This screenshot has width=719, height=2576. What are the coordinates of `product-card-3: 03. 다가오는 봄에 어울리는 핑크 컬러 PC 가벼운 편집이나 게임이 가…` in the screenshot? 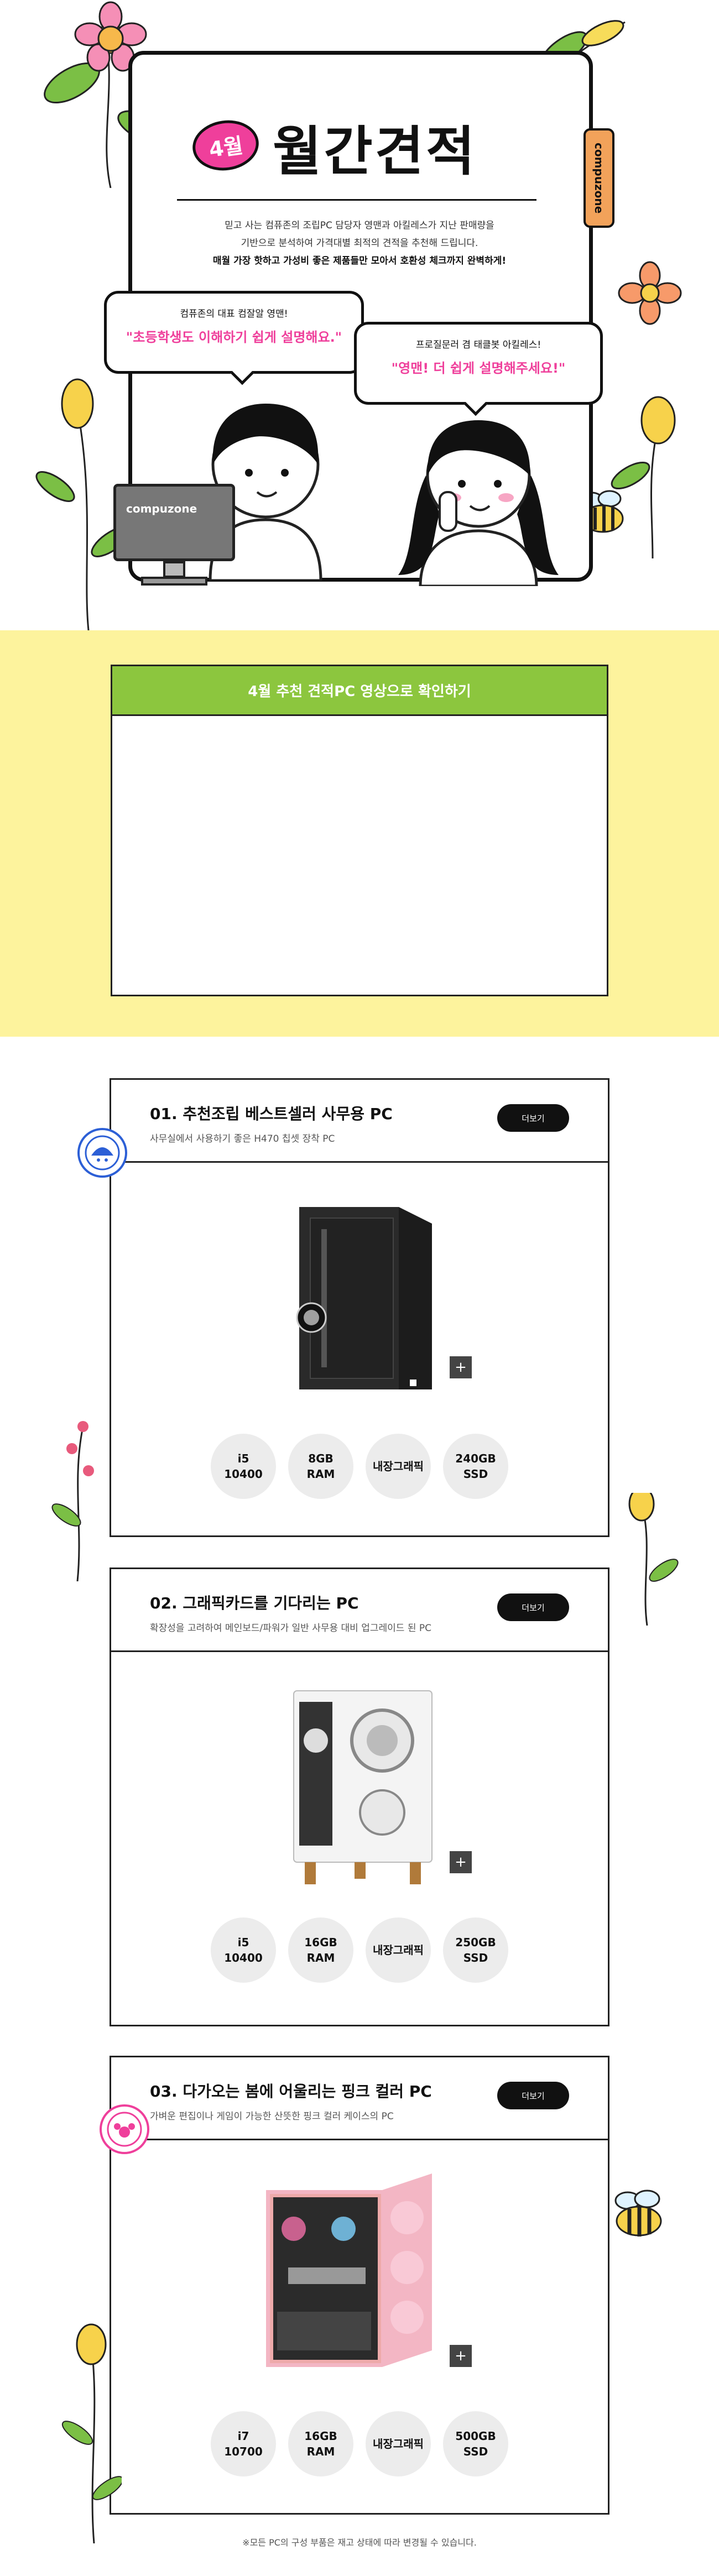 It's located at (359, 2285).